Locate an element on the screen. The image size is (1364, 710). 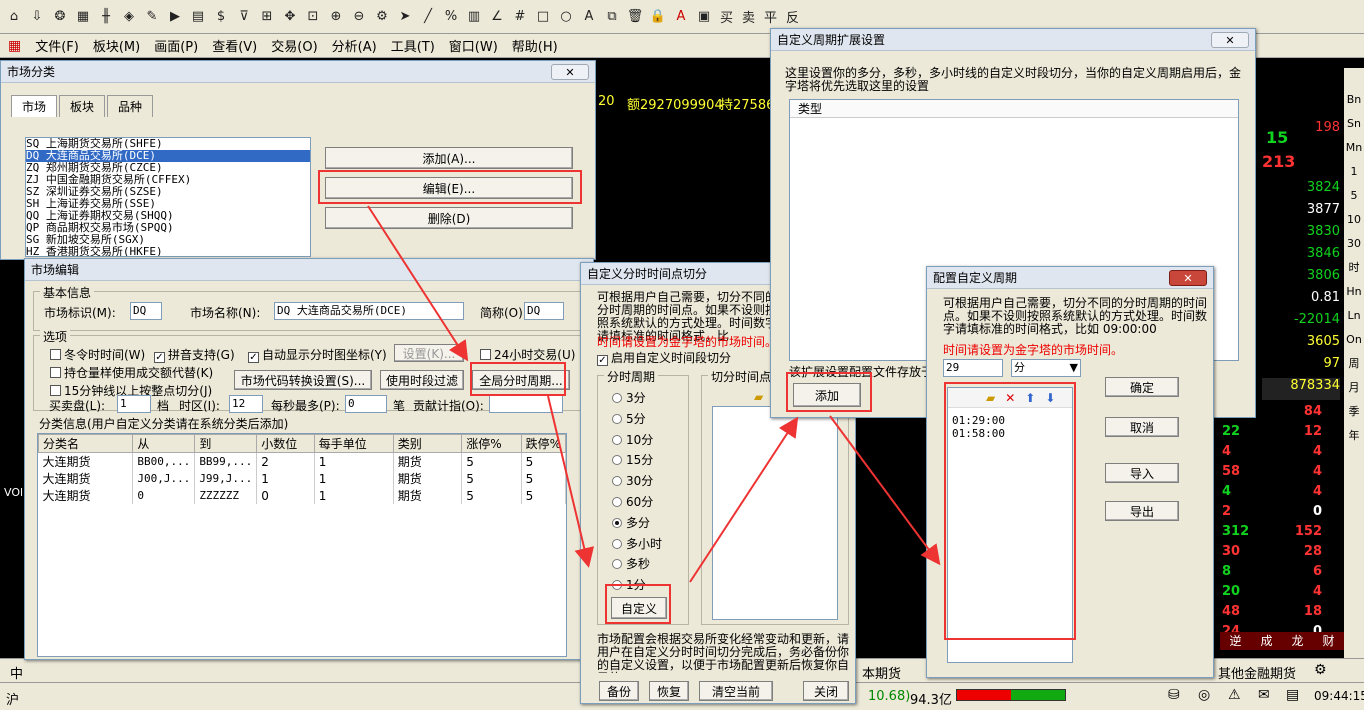
menu-tools: 工具(T) is located at coordinates (413, 45).